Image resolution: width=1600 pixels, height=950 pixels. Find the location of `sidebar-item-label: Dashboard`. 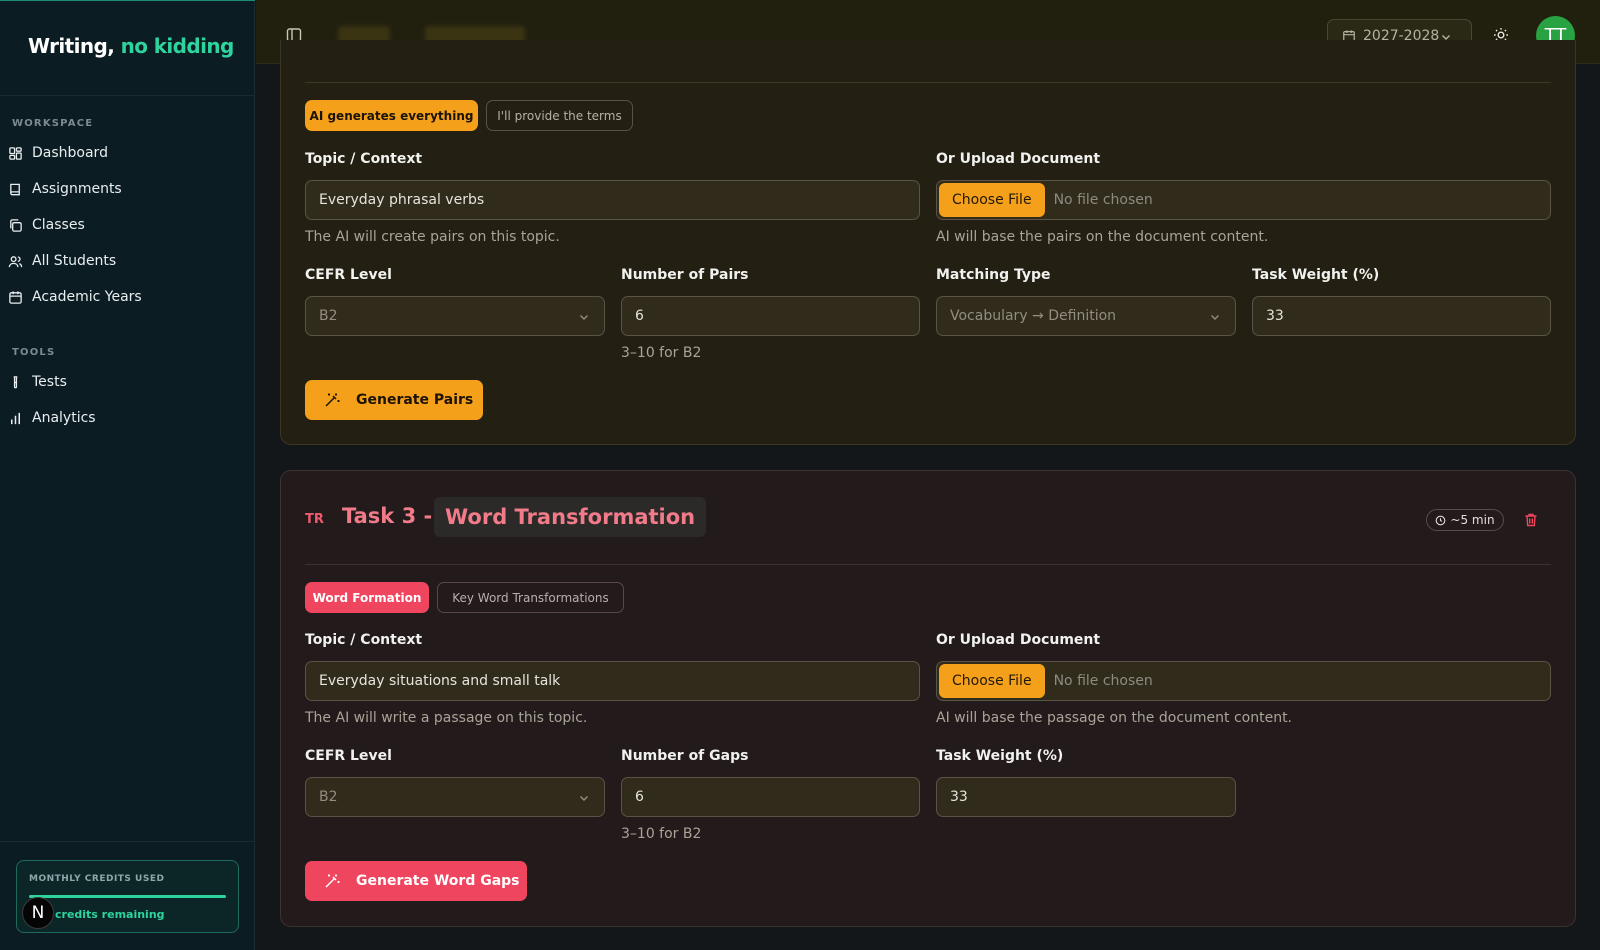

sidebar-item-label: Dashboard is located at coordinates (70, 153).